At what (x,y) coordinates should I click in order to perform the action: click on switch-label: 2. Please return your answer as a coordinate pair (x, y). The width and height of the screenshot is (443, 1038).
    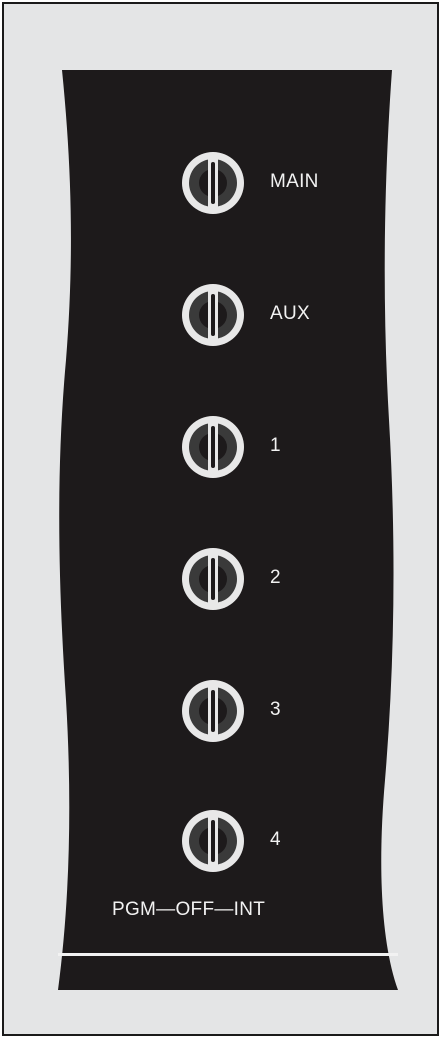
    Looking at the image, I should click on (275, 577).